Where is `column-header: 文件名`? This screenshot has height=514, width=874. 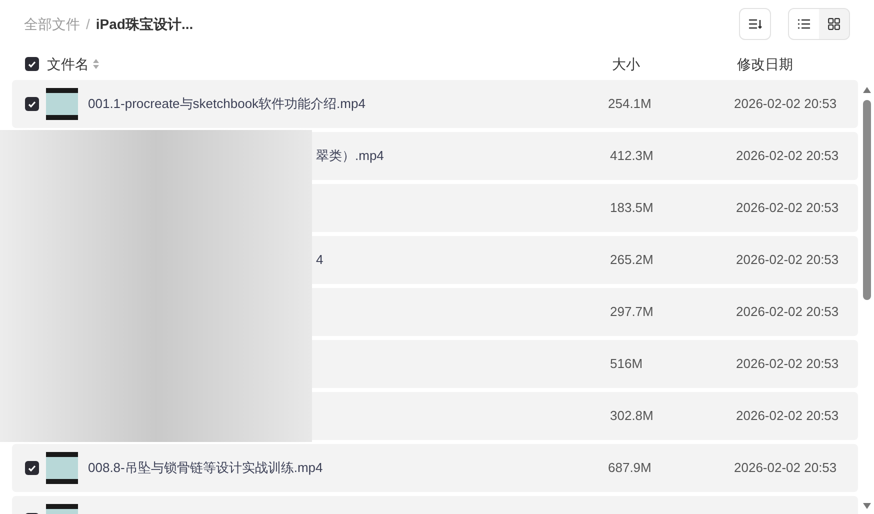 column-header: 文件名 is located at coordinates (68, 64).